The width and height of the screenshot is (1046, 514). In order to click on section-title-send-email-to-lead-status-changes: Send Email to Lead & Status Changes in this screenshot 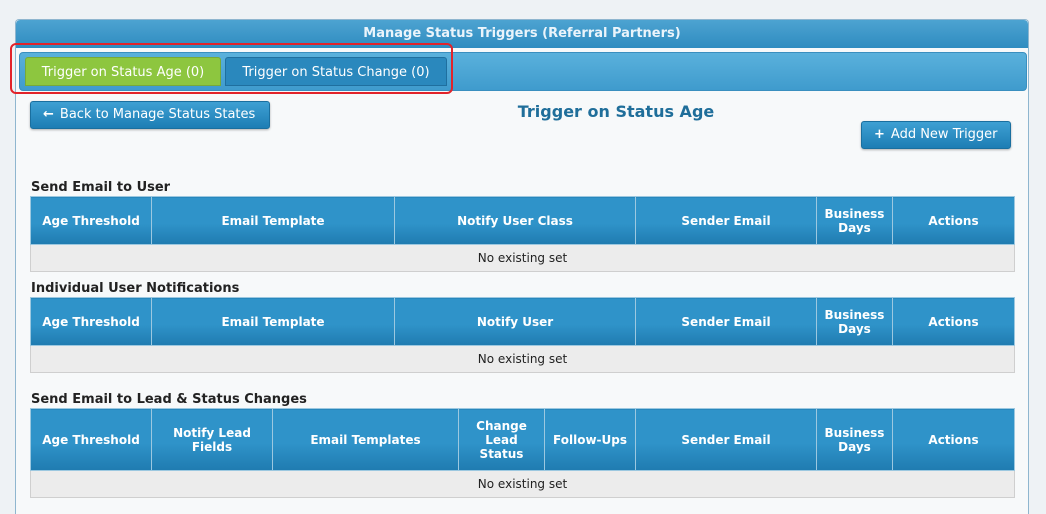, I will do `click(169, 399)`.